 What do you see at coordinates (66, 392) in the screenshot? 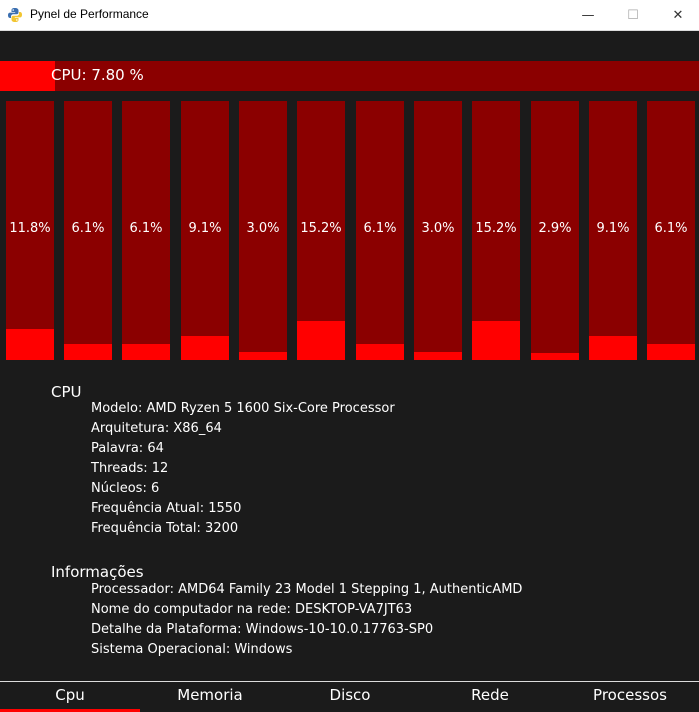
I see `cpu-section-title: CPU` at bounding box center [66, 392].